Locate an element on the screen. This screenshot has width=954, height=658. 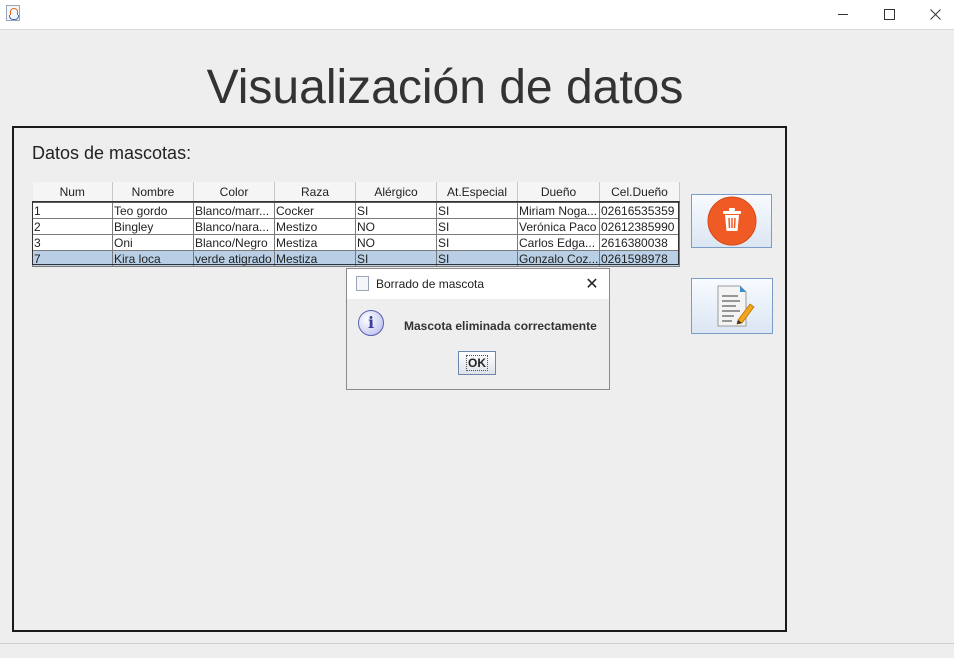
table-cell: 1 is located at coordinates (72, 210).